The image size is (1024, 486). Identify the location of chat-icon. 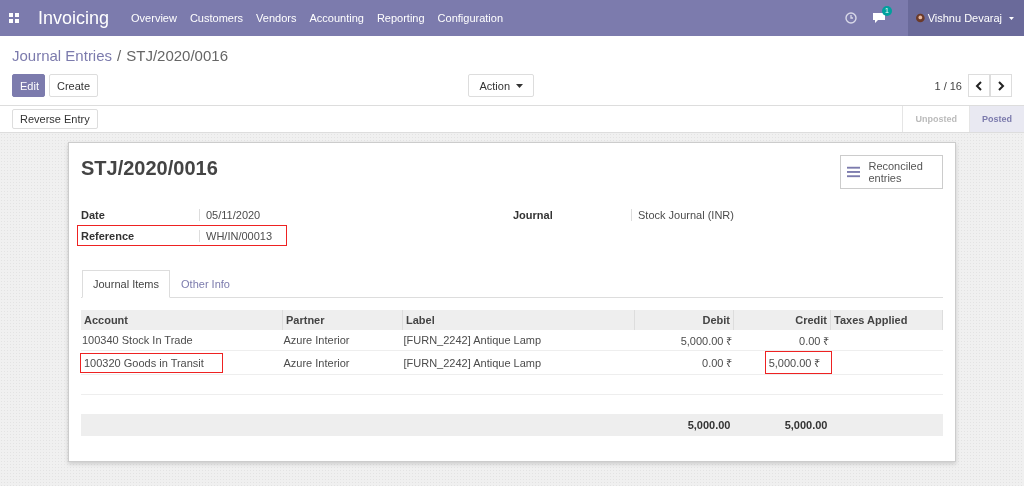
(879, 18).